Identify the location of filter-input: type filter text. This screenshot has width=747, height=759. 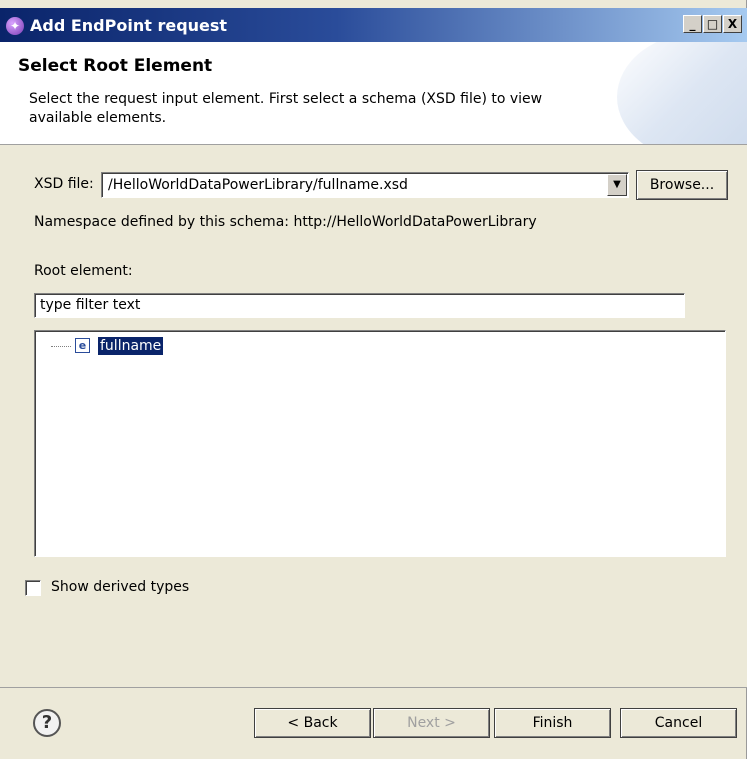
(359, 305).